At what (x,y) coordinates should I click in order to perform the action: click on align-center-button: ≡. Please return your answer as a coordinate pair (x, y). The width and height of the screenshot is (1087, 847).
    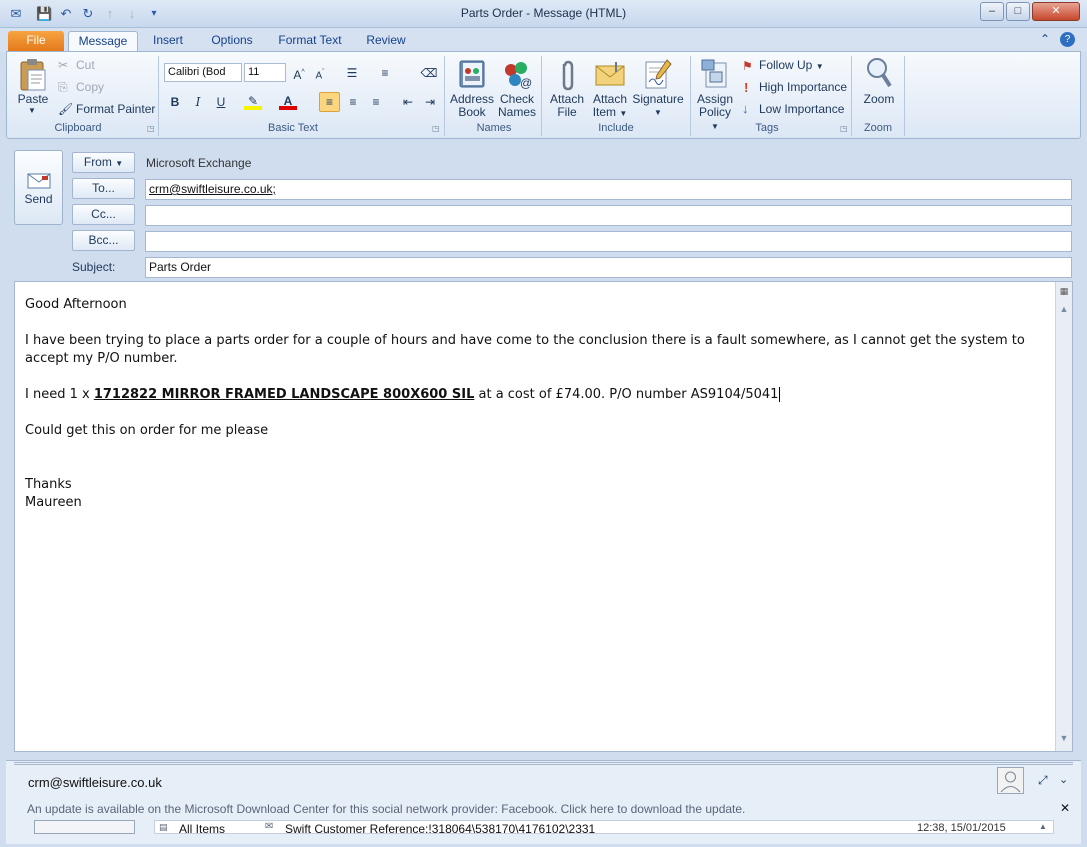
    Looking at the image, I should click on (353, 102).